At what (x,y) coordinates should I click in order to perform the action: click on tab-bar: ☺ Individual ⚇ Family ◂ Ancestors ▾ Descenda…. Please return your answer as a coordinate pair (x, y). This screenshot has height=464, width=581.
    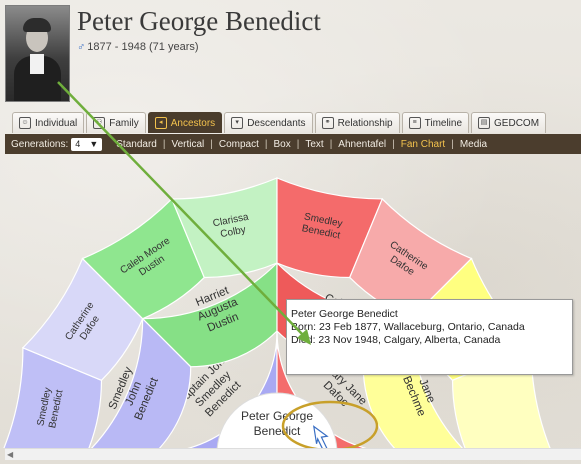
    Looking at the image, I should click on (279, 123).